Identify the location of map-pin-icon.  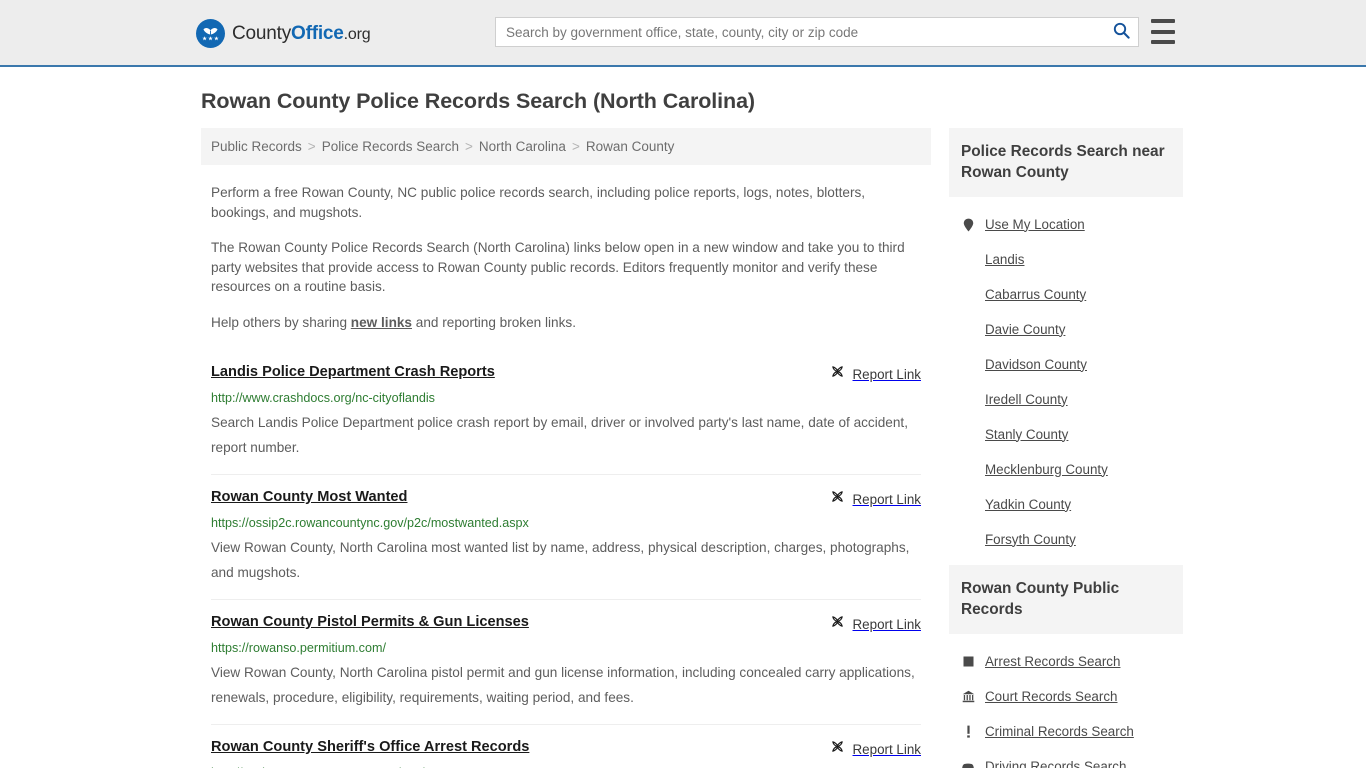
(968, 225).